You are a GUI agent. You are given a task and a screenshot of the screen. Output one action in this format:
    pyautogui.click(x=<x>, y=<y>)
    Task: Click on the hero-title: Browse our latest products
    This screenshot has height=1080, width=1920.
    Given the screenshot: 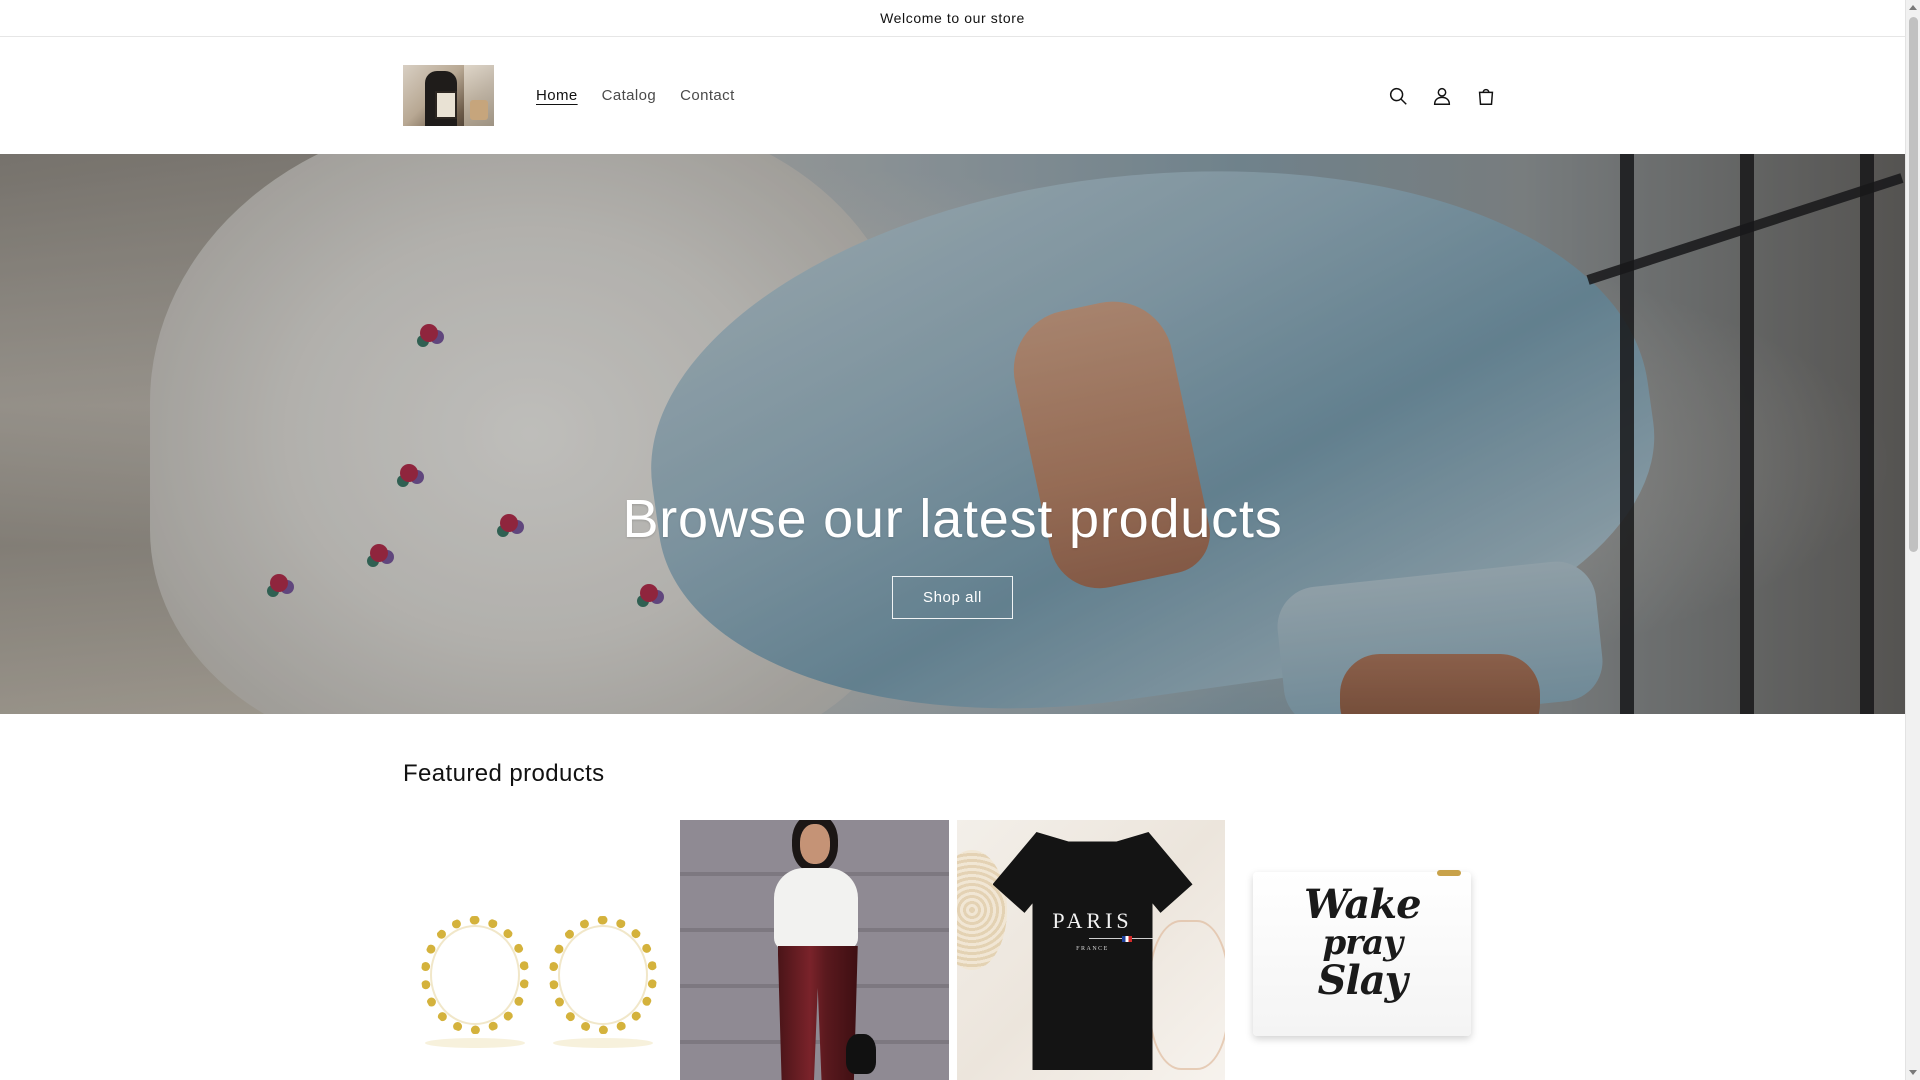 What is the action you would take?
    pyautogui.click(x=952, y=519)
    